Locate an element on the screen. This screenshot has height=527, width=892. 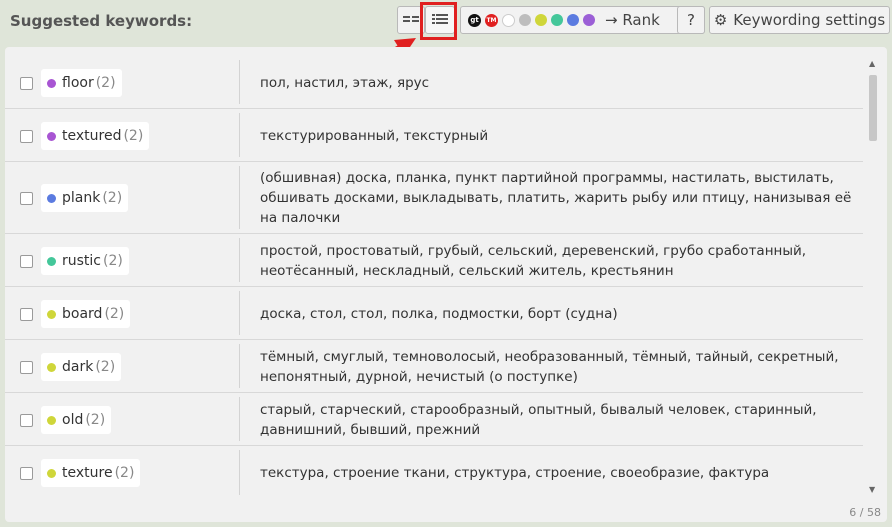
tm-source-icon: TM is located at coordinates (491, 20).